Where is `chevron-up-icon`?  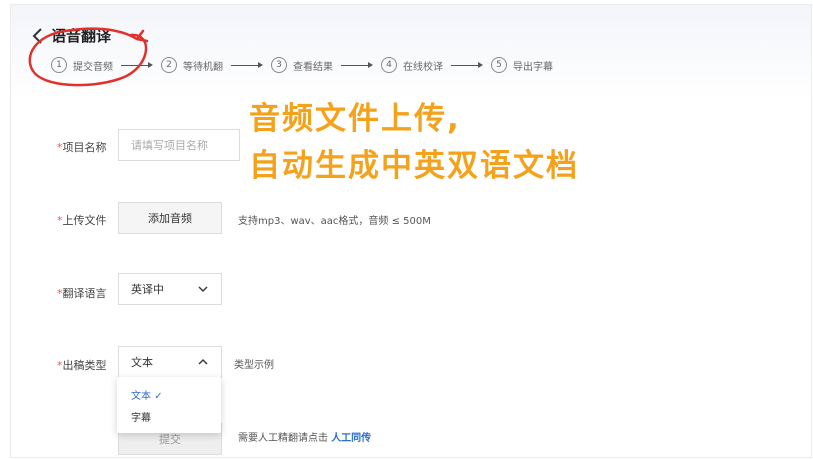 chevron-up-icon is located at coordinates (203, 362).